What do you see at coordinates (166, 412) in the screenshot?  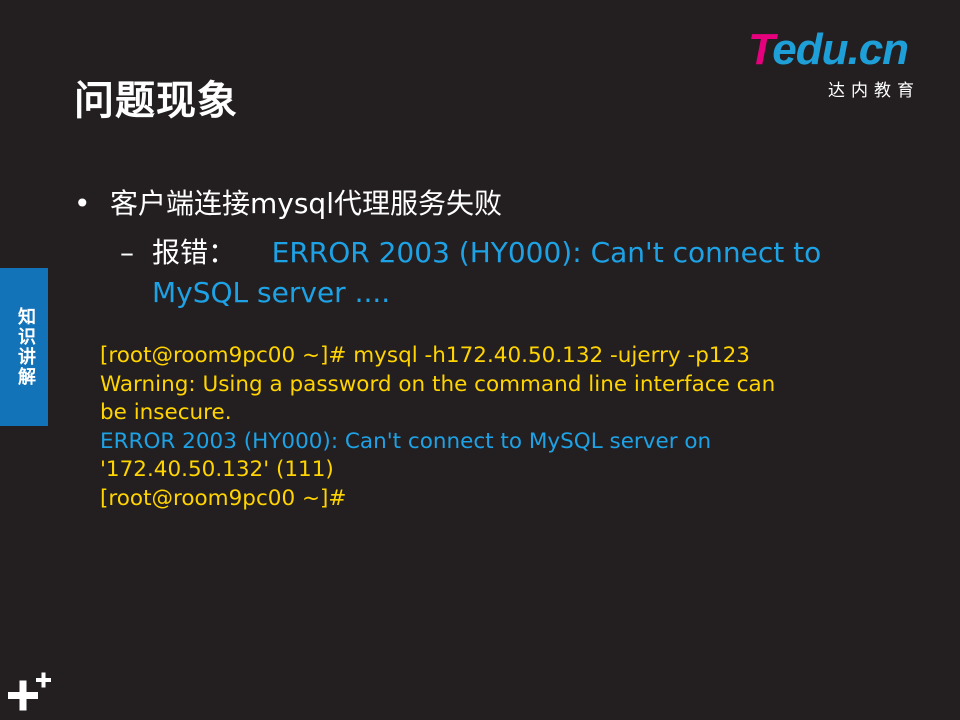 I see `terminal-line: be insecure.` at bounding box center [166, 412].